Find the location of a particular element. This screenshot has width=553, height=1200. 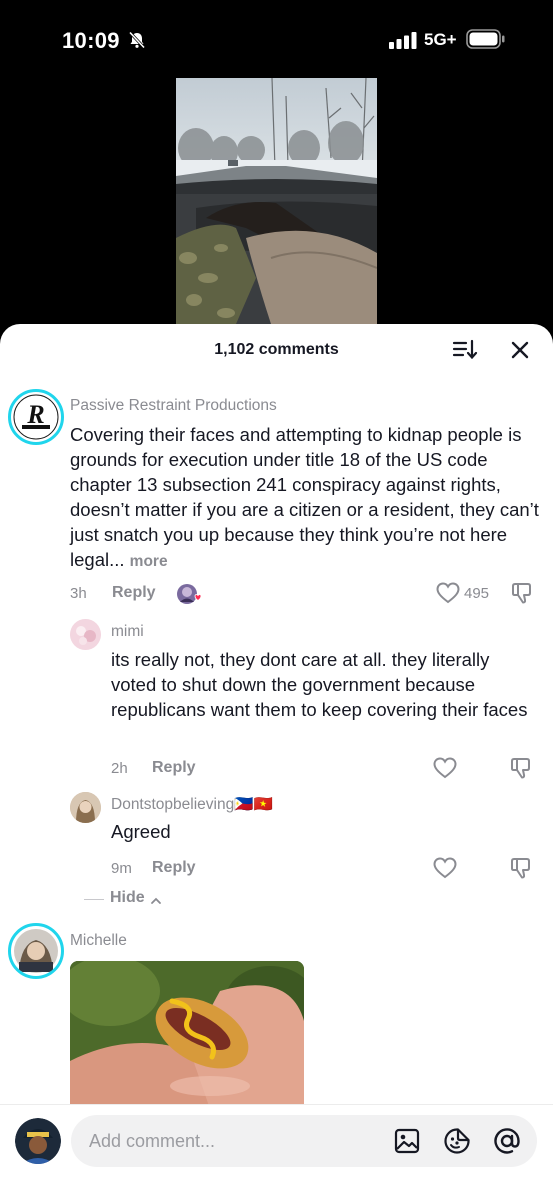

chevron-up-icon is located at coordinates (156, 902).